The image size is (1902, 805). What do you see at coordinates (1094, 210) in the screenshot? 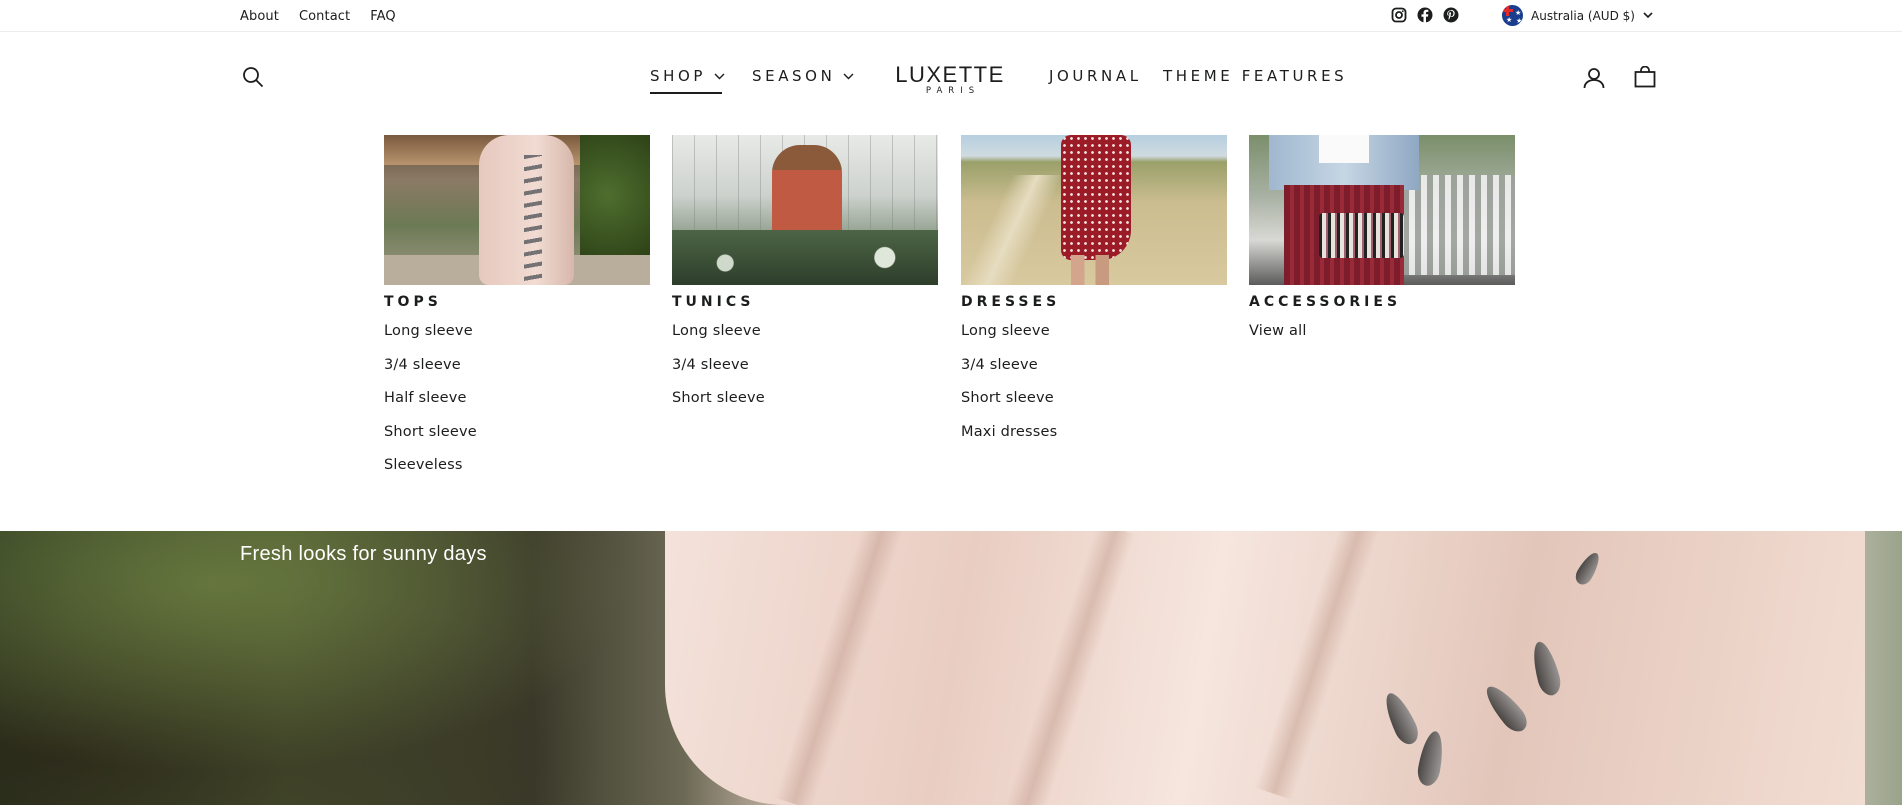
I see `dresses-image` at bounding box center [1094, 210].